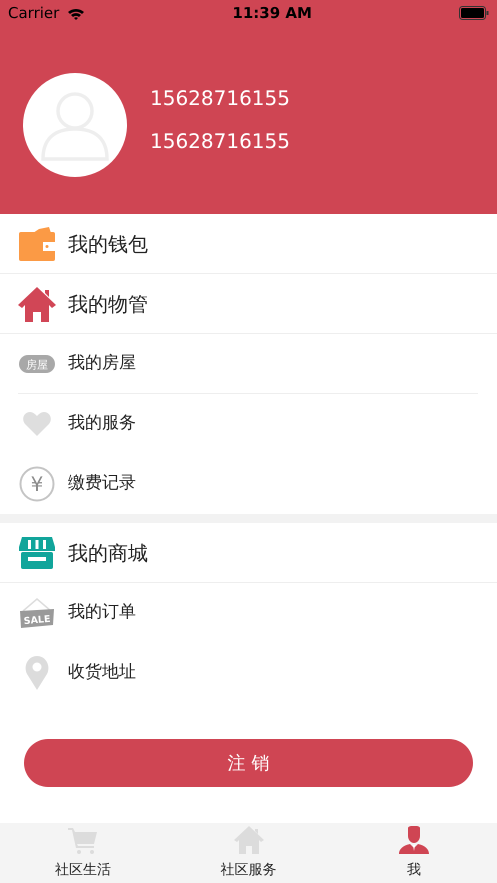  Describe the element at coordinates (76, 13) in the screenshot. I see `wifi-icon` at that location.